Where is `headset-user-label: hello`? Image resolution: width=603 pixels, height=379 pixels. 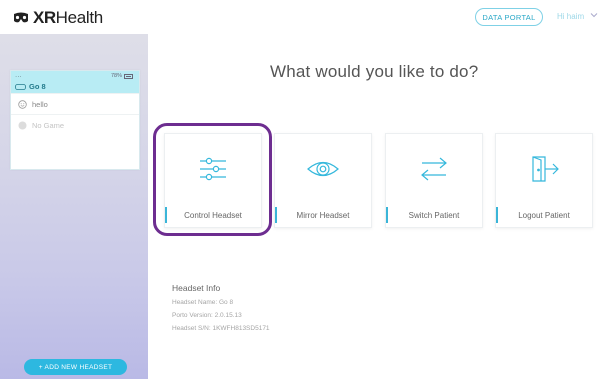
headset-user-label: hello is located at coordinates (40, 104).